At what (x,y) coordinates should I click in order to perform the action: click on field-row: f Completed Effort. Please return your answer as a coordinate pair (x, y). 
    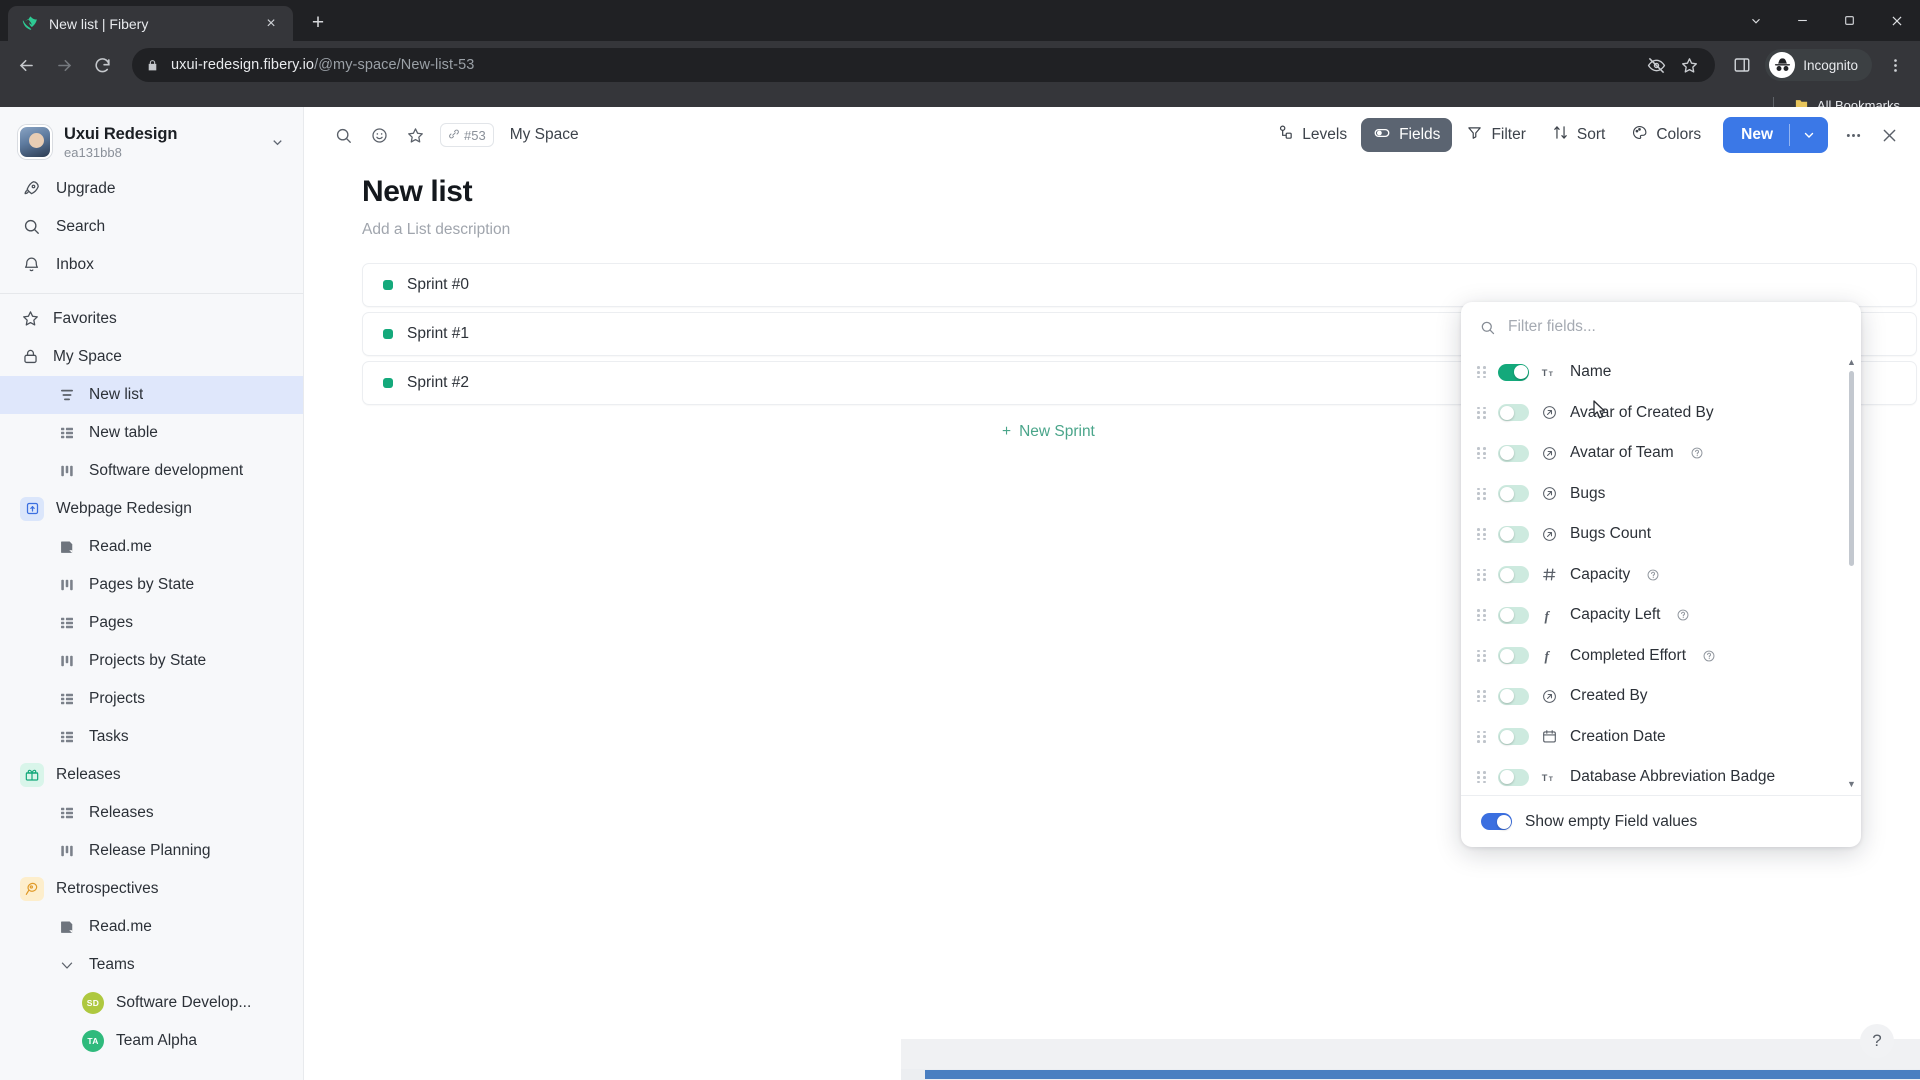
    Looking at the image, I should click on (1662, 656).